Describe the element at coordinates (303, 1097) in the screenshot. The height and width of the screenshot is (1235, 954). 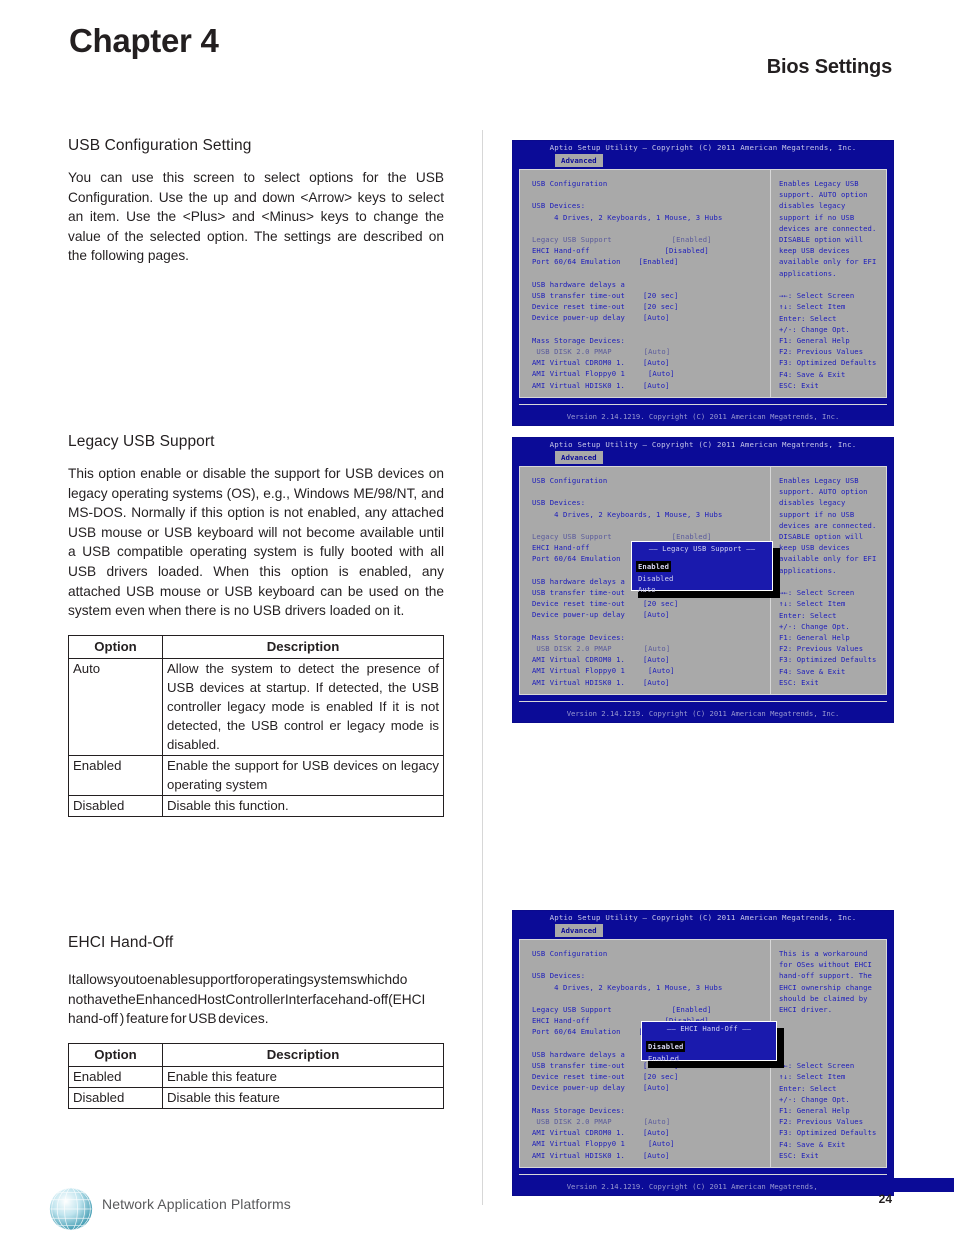
I see `option-description: Disable this feature` at that location.